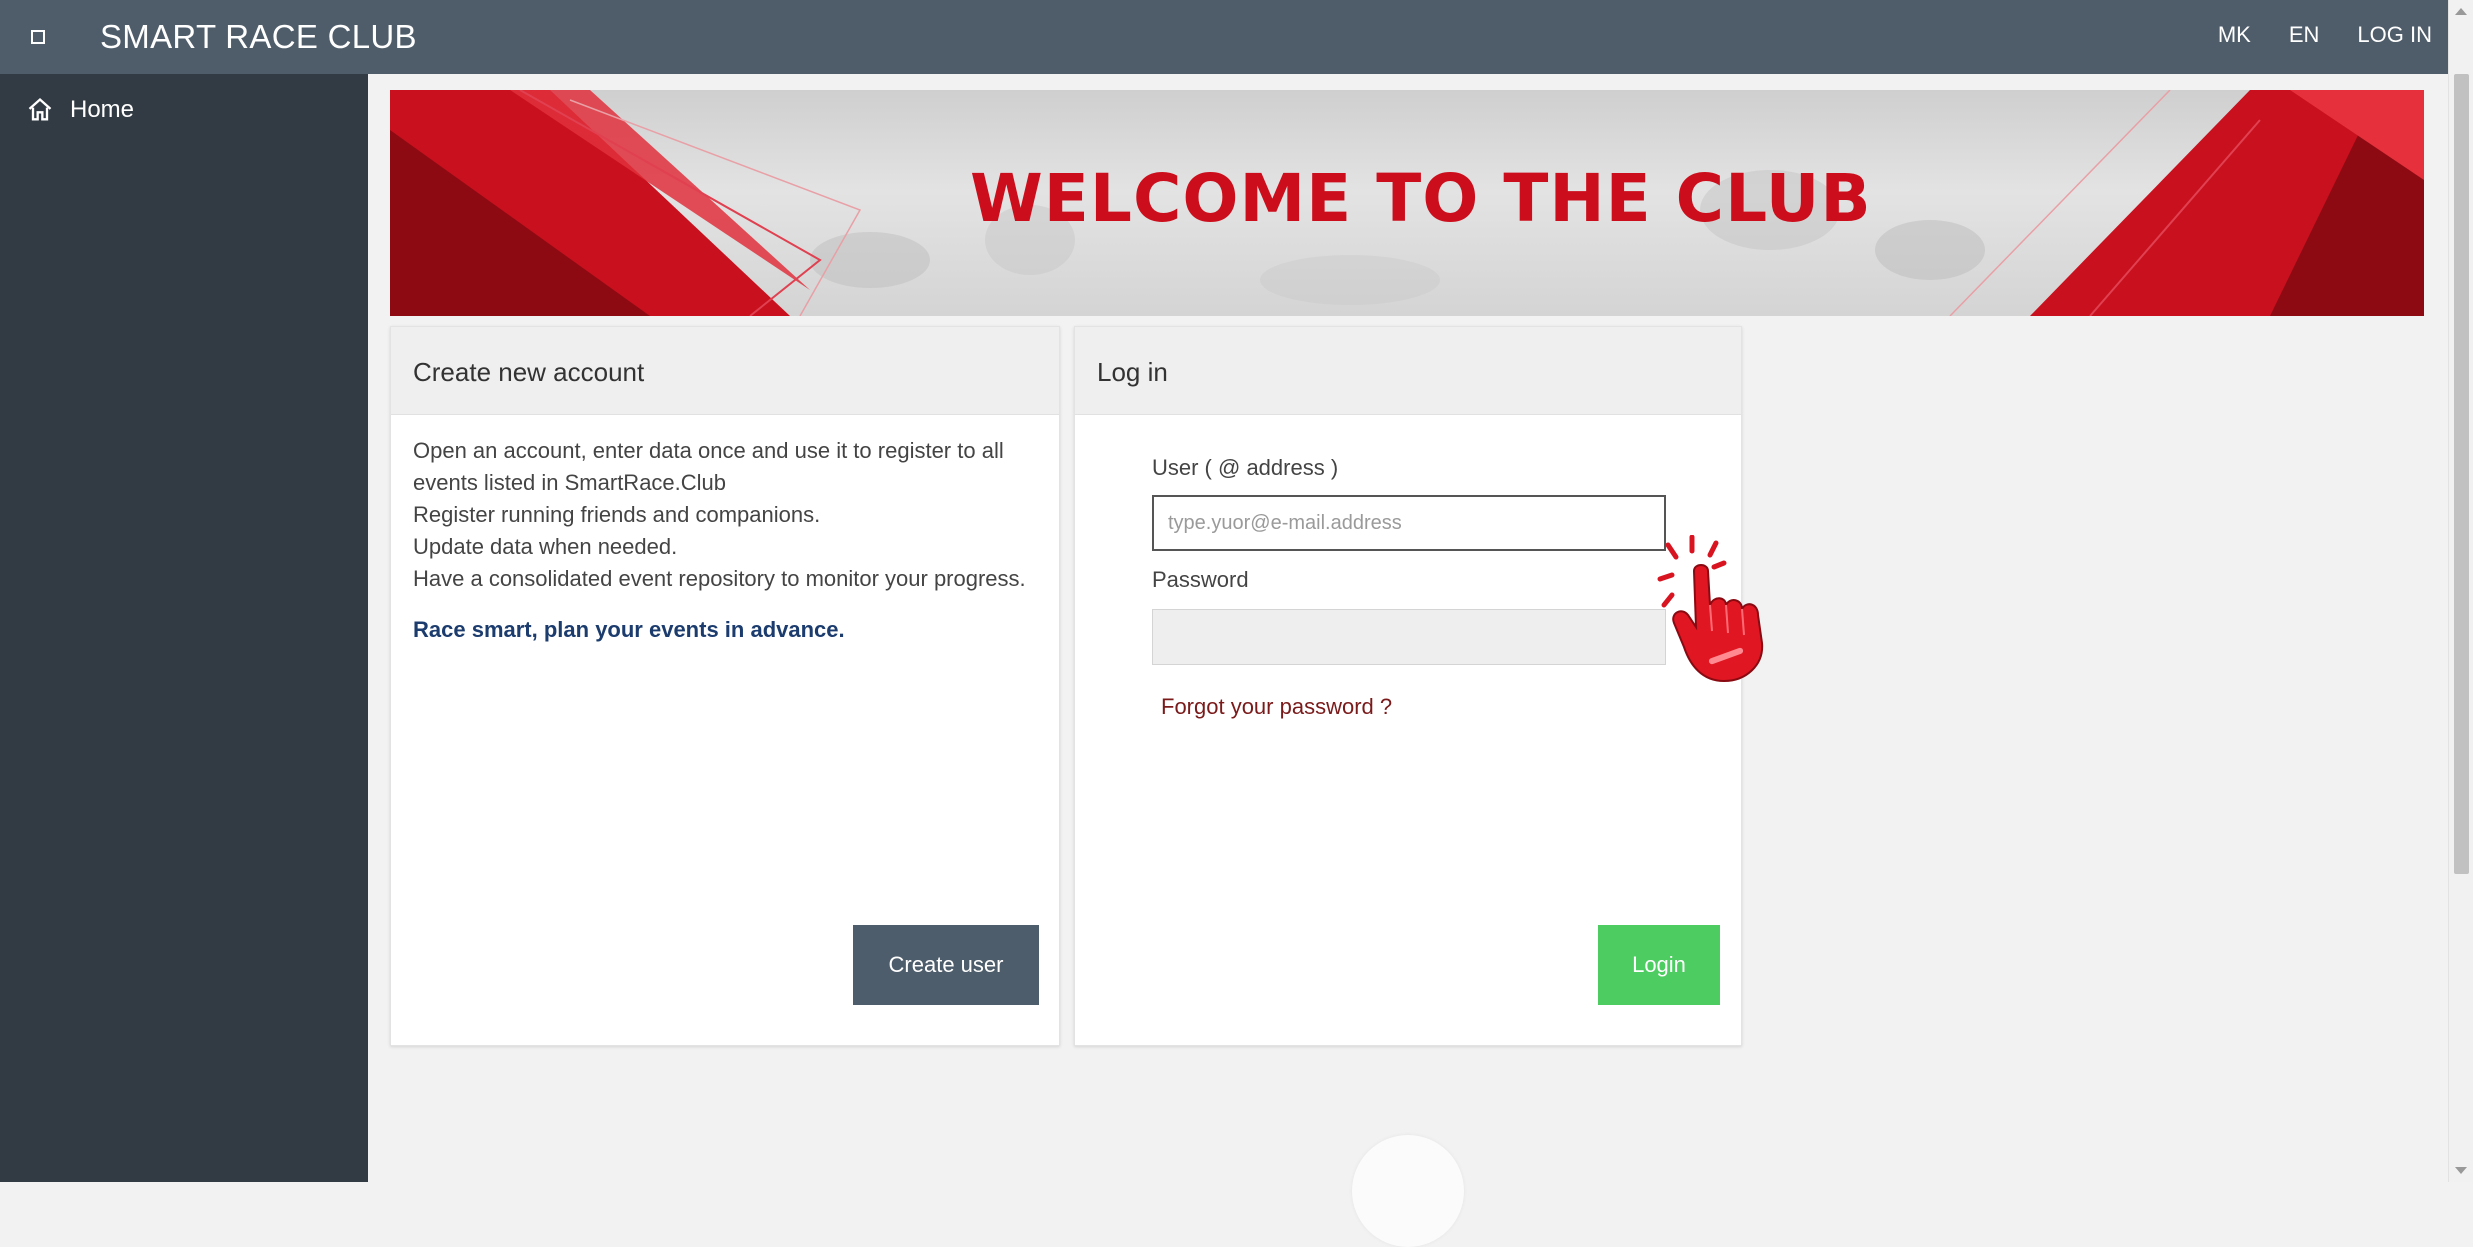 This screenshot has width=2473, height=1247. Describe the element at coordinates (629, 629) in the screenshot. I see `slogan-text: Race smart, plan your events in advance.` at that location.